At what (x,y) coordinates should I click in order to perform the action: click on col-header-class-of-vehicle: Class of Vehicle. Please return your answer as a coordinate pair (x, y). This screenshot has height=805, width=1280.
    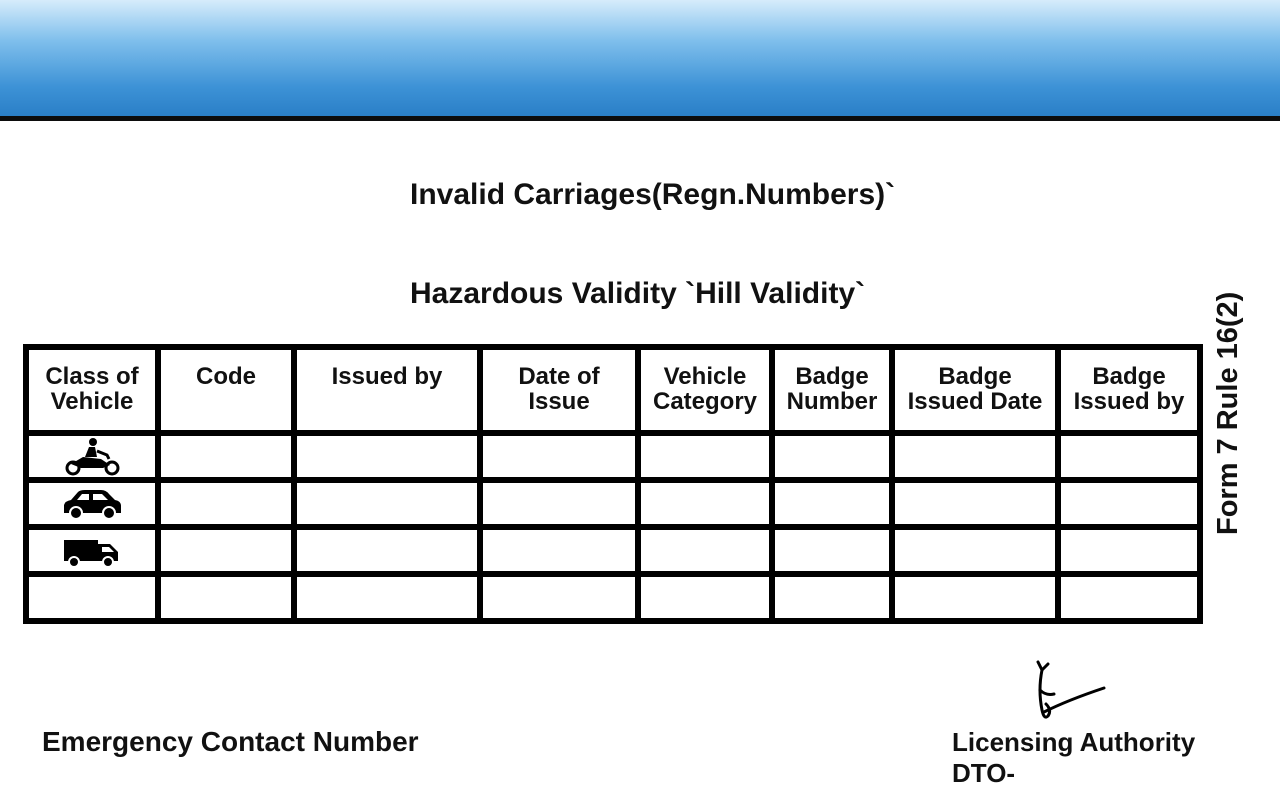
    Looking at the image, I should click on (92, 390).